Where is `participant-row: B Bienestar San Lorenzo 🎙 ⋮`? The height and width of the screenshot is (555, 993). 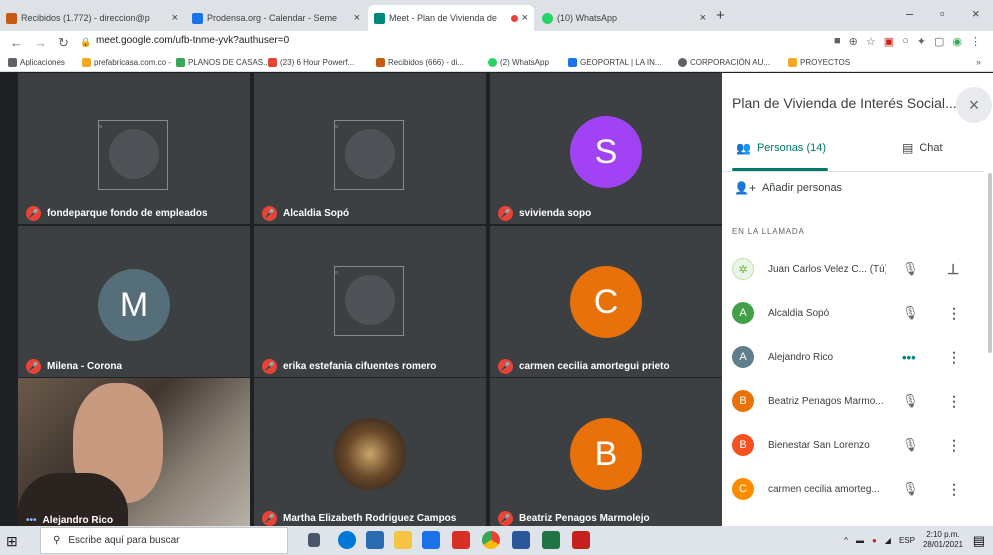 participant-row: B Bienestar San Lorenzo 🎙 ⋮ is located at coordinates (858, 445).